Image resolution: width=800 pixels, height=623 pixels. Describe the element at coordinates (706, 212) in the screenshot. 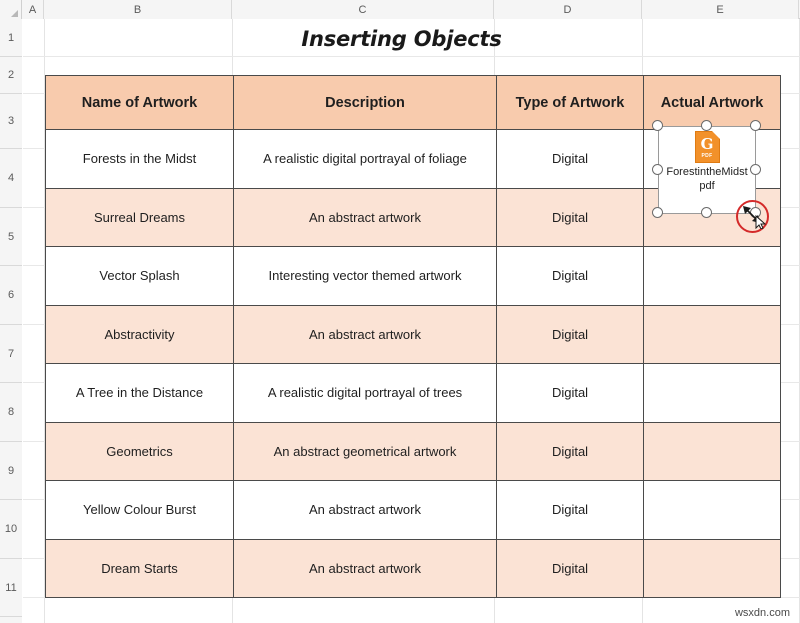

I see `resize-handle-bottom-center` at that location.